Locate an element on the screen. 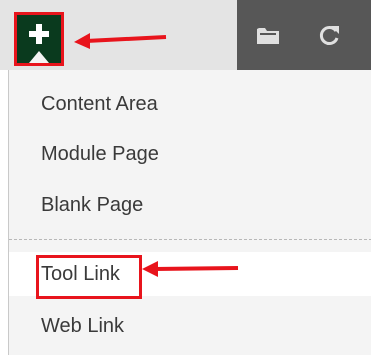 Image resolution: width=371 pixels, height=355 pixels. menu-item-module-page: Module Page is located at coordinates (190, 154).